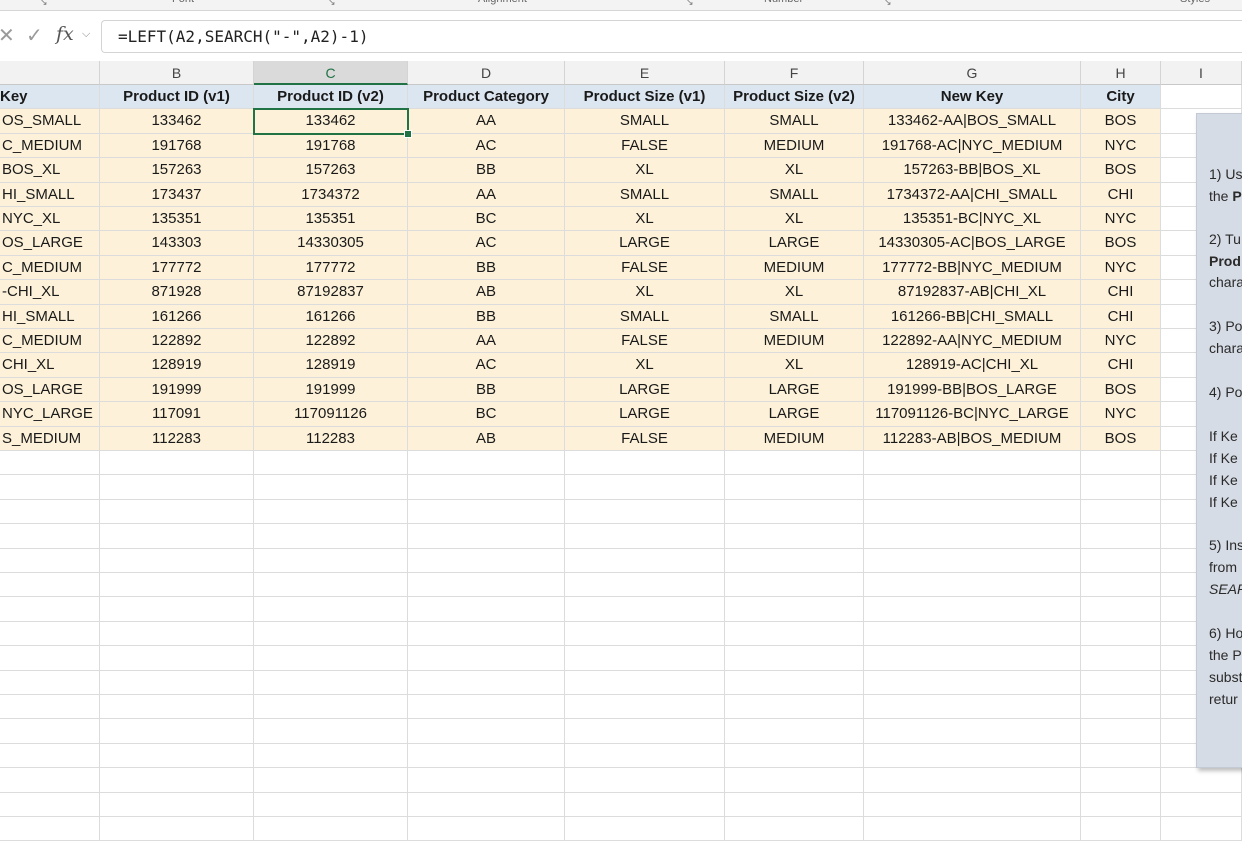  I want to click on table-cell: 14330305, so click(331, 243).